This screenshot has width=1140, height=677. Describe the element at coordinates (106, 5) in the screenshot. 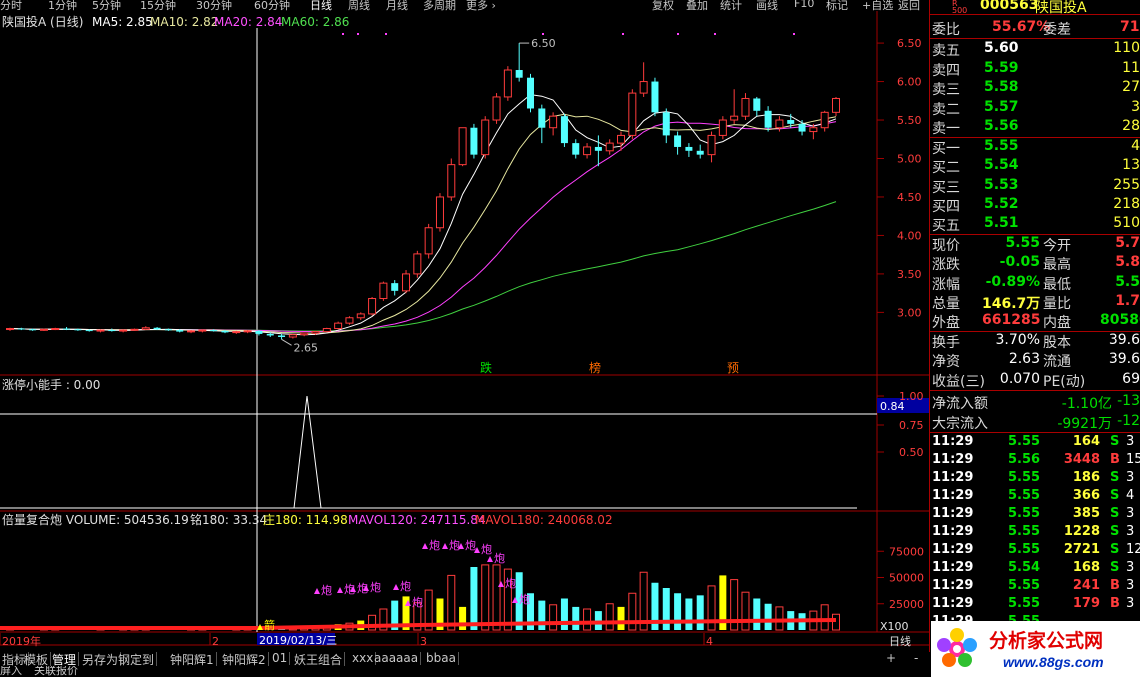

I see `period-tab: 5分钟` at that location.